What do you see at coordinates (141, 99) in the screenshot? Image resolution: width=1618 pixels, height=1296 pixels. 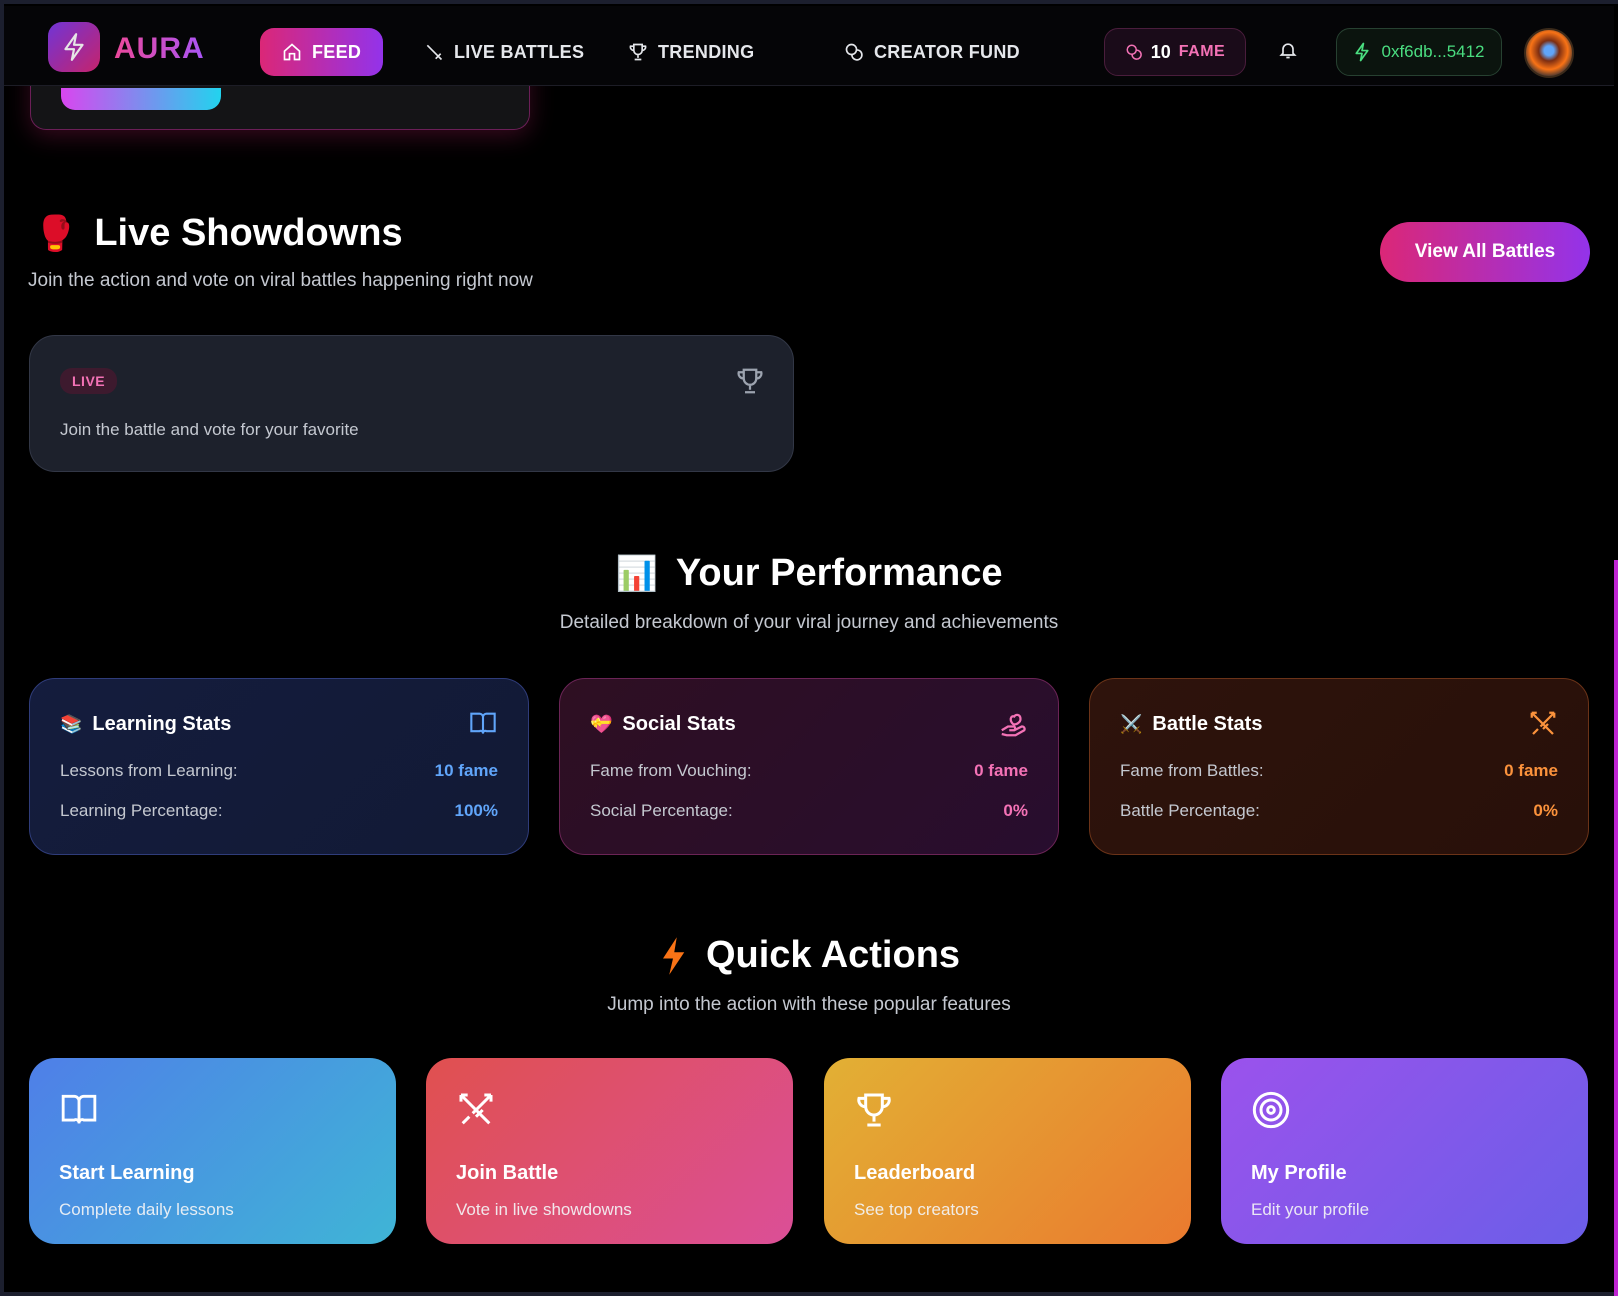 I see `partial-card-button` at bounding box center [141, 99].